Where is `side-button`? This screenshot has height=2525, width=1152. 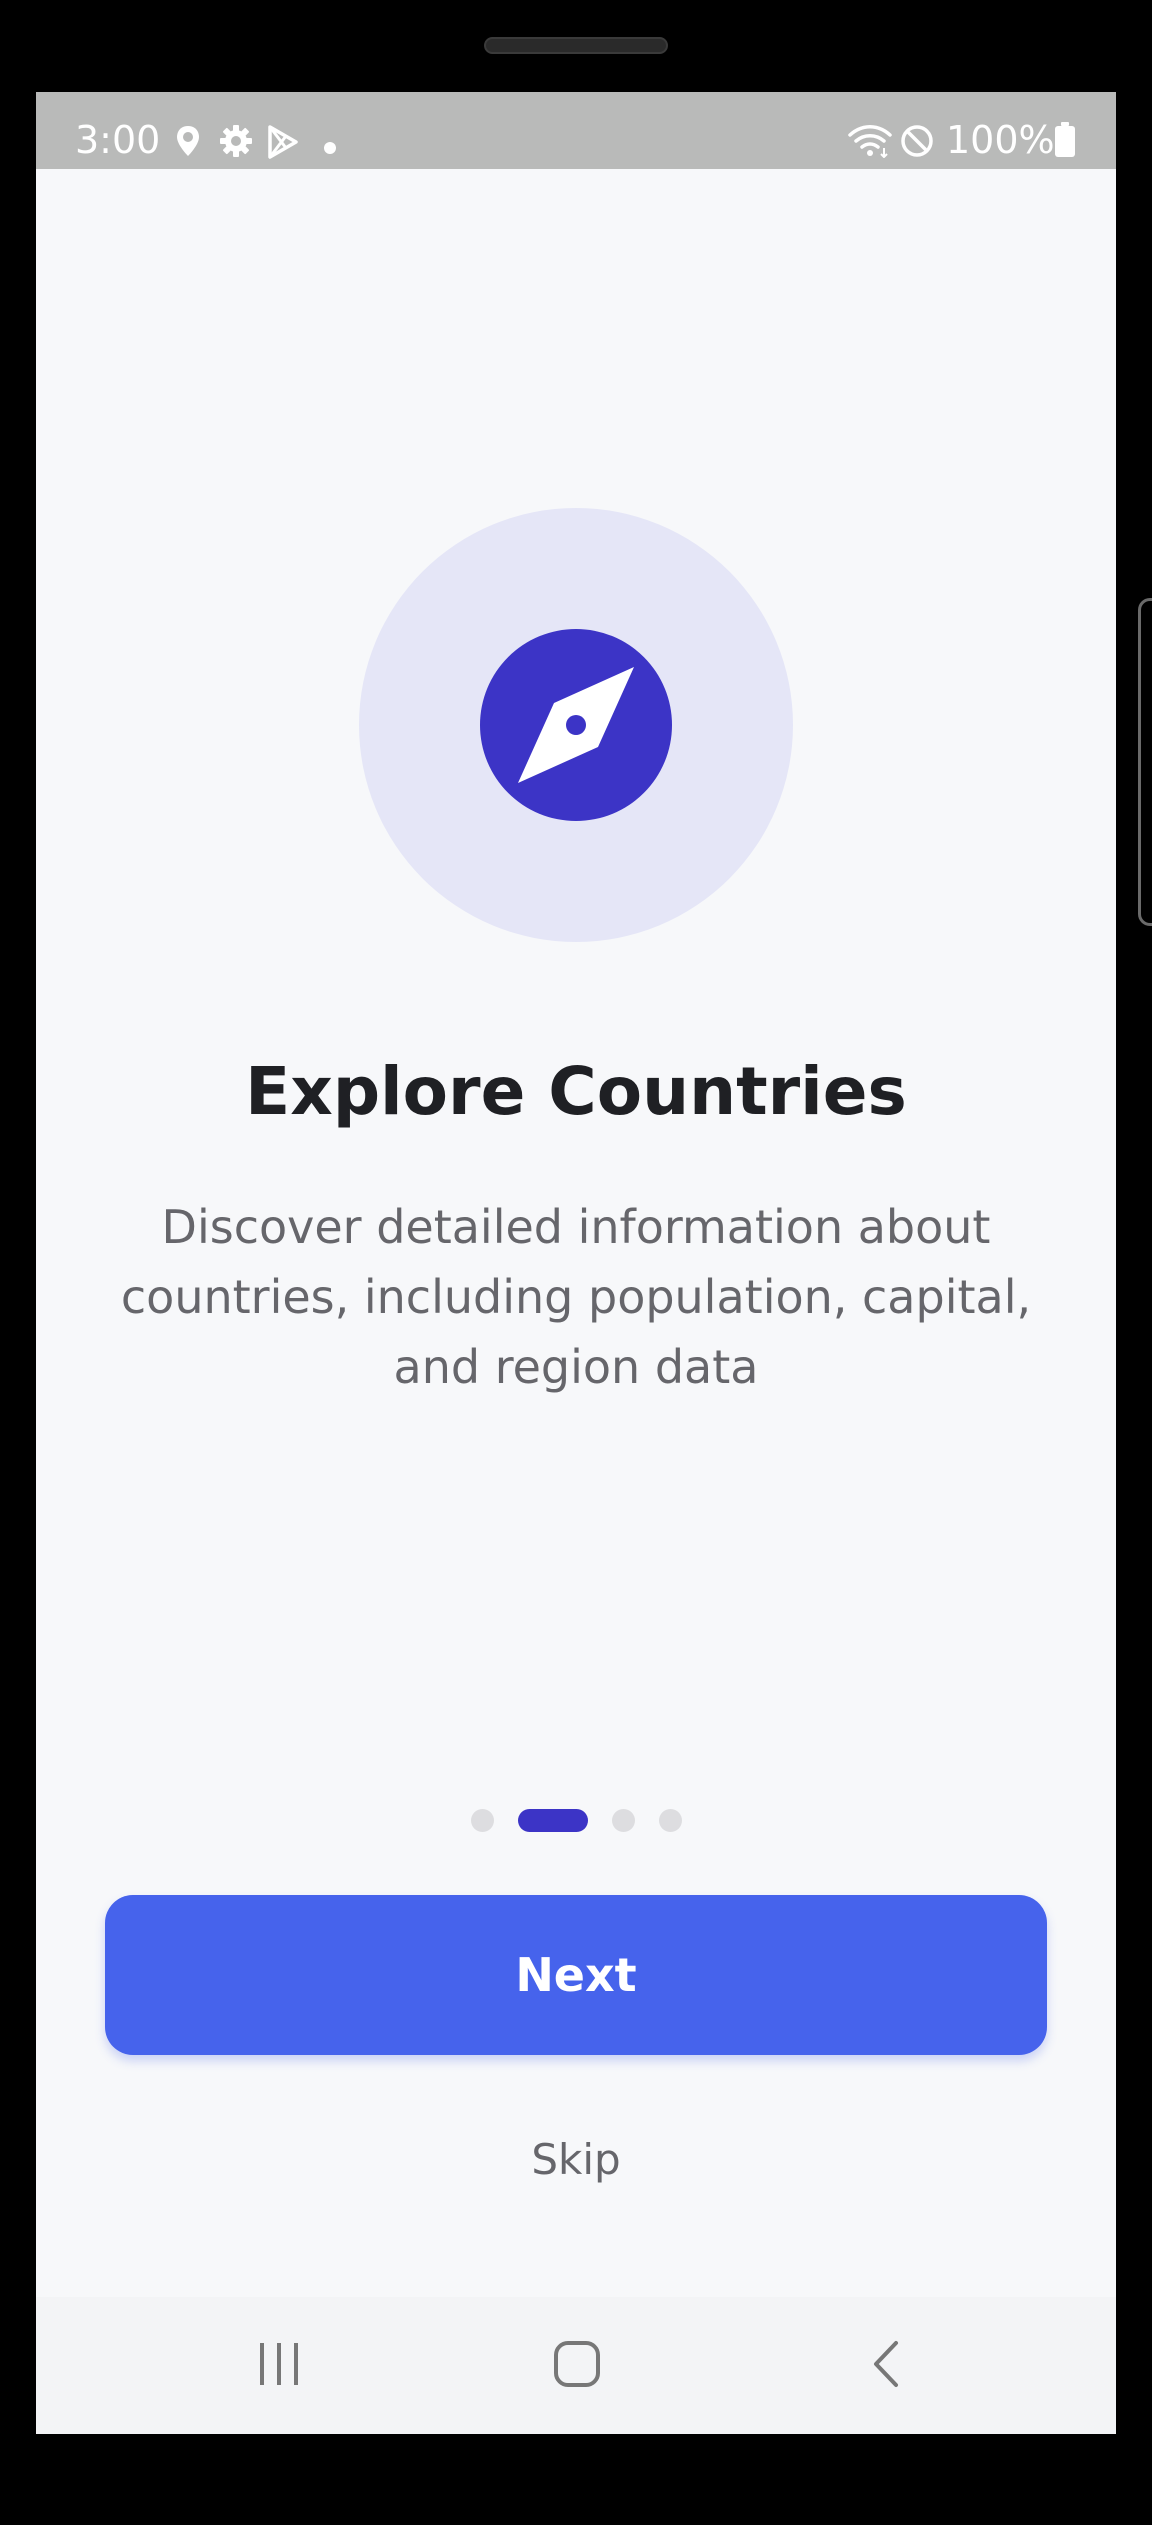 side-button is located at coordinates (1145, 762).